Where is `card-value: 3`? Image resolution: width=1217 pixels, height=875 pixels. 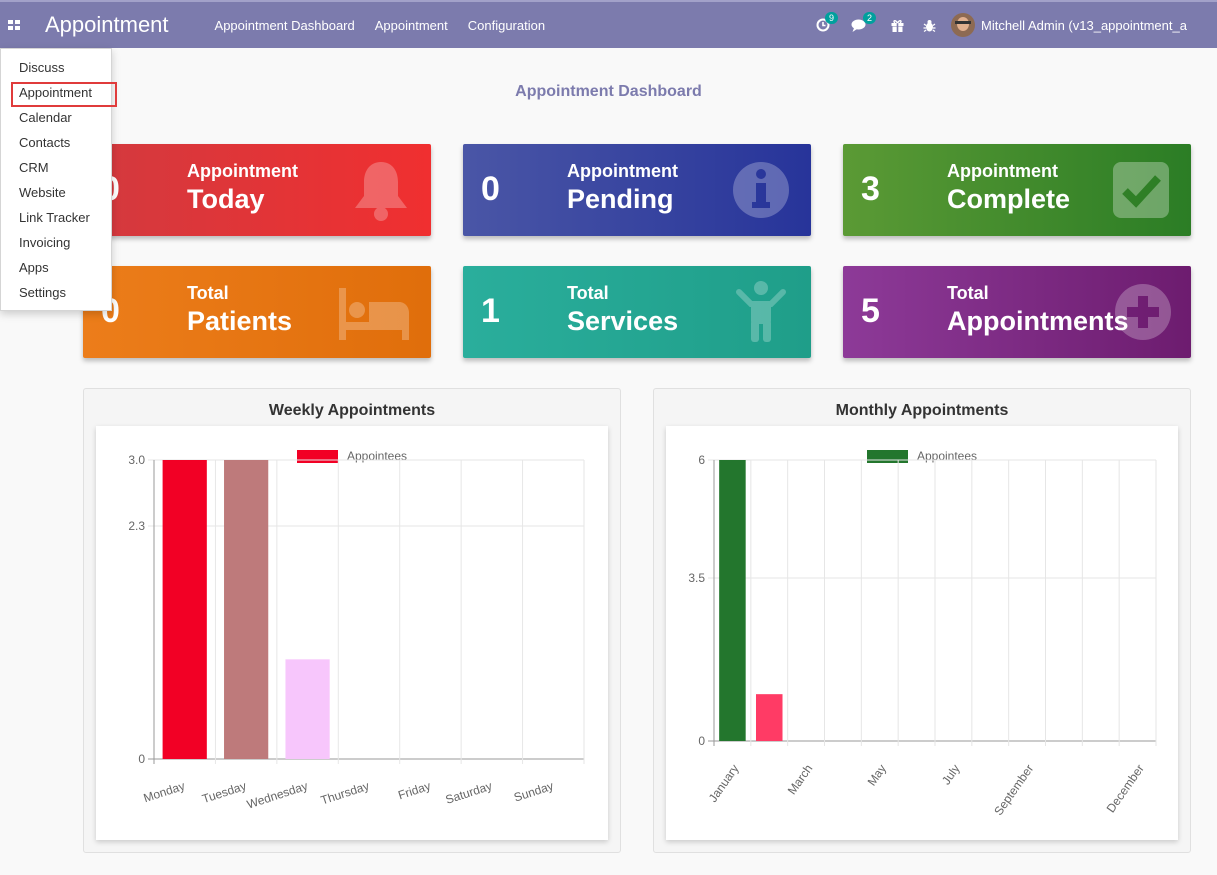
card-value: 3 is located at coordinates (870, 189).